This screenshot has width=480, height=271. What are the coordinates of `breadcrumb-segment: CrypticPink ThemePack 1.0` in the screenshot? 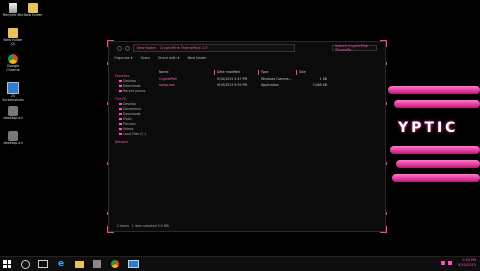 It's located at (184, 48).